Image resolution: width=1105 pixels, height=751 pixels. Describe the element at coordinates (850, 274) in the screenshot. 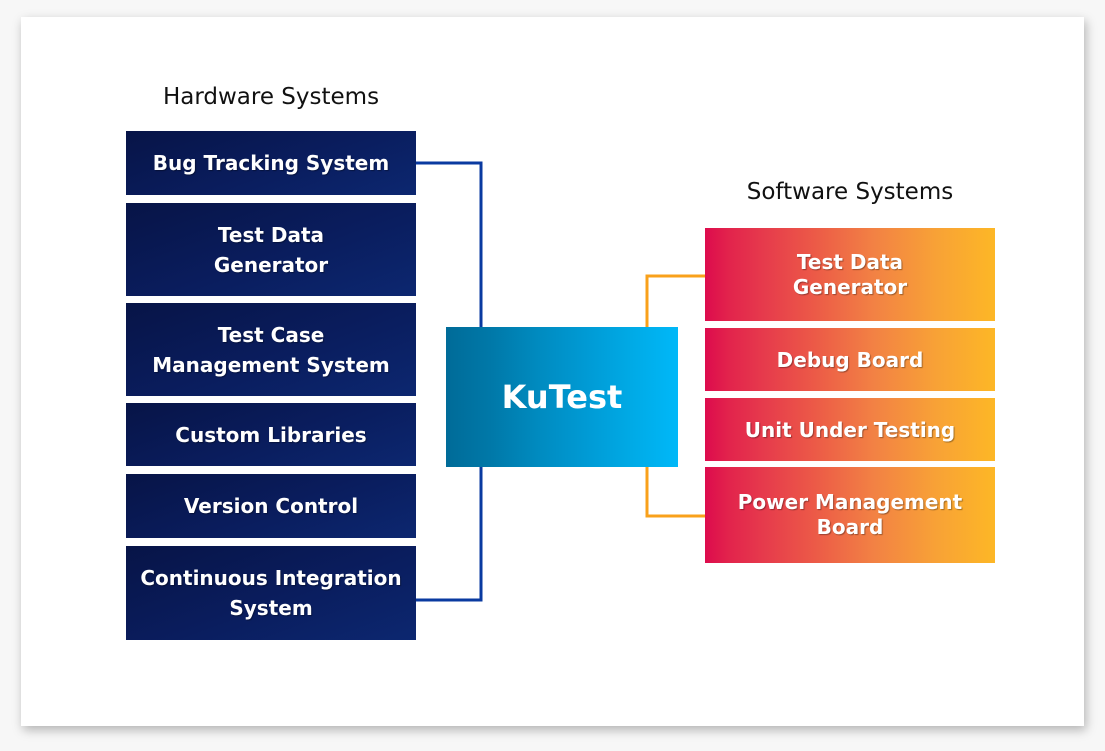

I see `sw-test-data-generator: Test Data Generator` at that location.